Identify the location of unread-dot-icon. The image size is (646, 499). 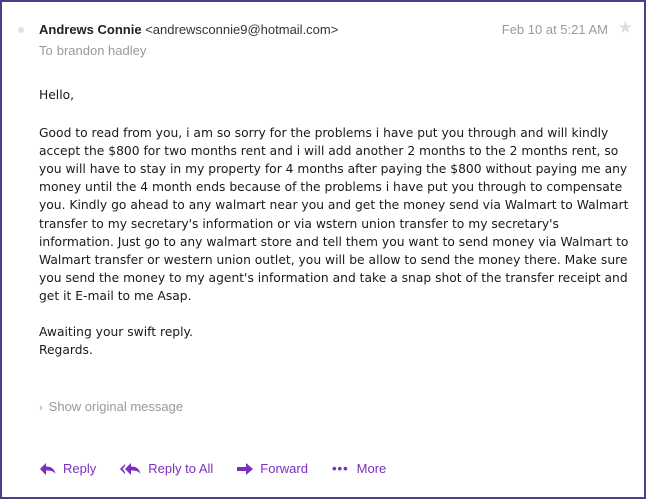
(21, 30).